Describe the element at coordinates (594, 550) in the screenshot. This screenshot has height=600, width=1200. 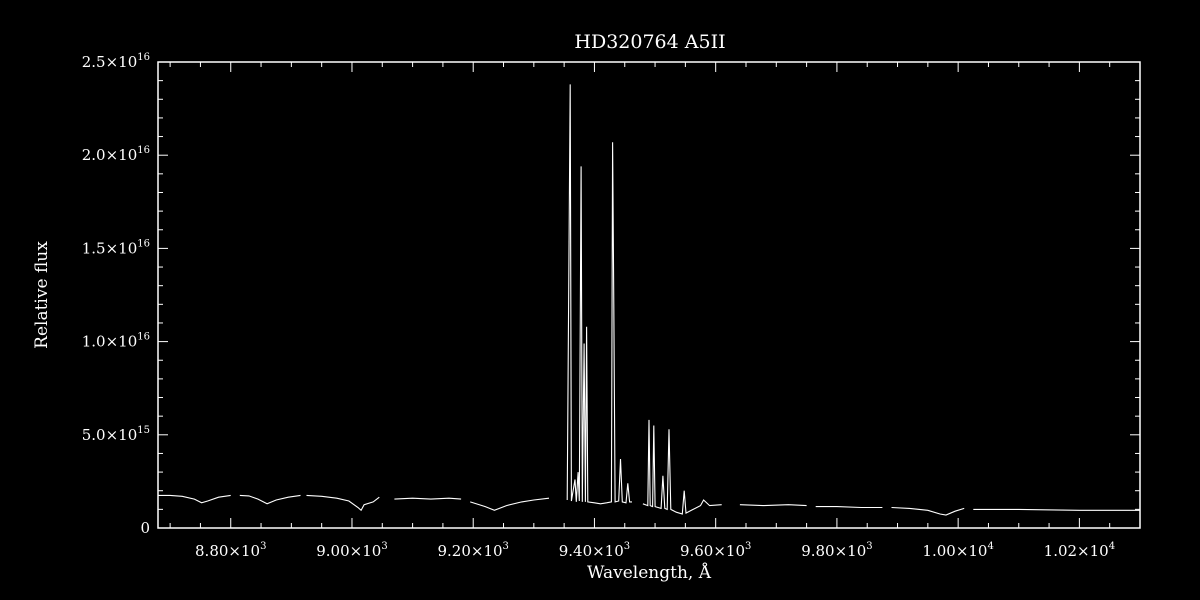
I see `x-tick-label: 9.40×103` at that location.